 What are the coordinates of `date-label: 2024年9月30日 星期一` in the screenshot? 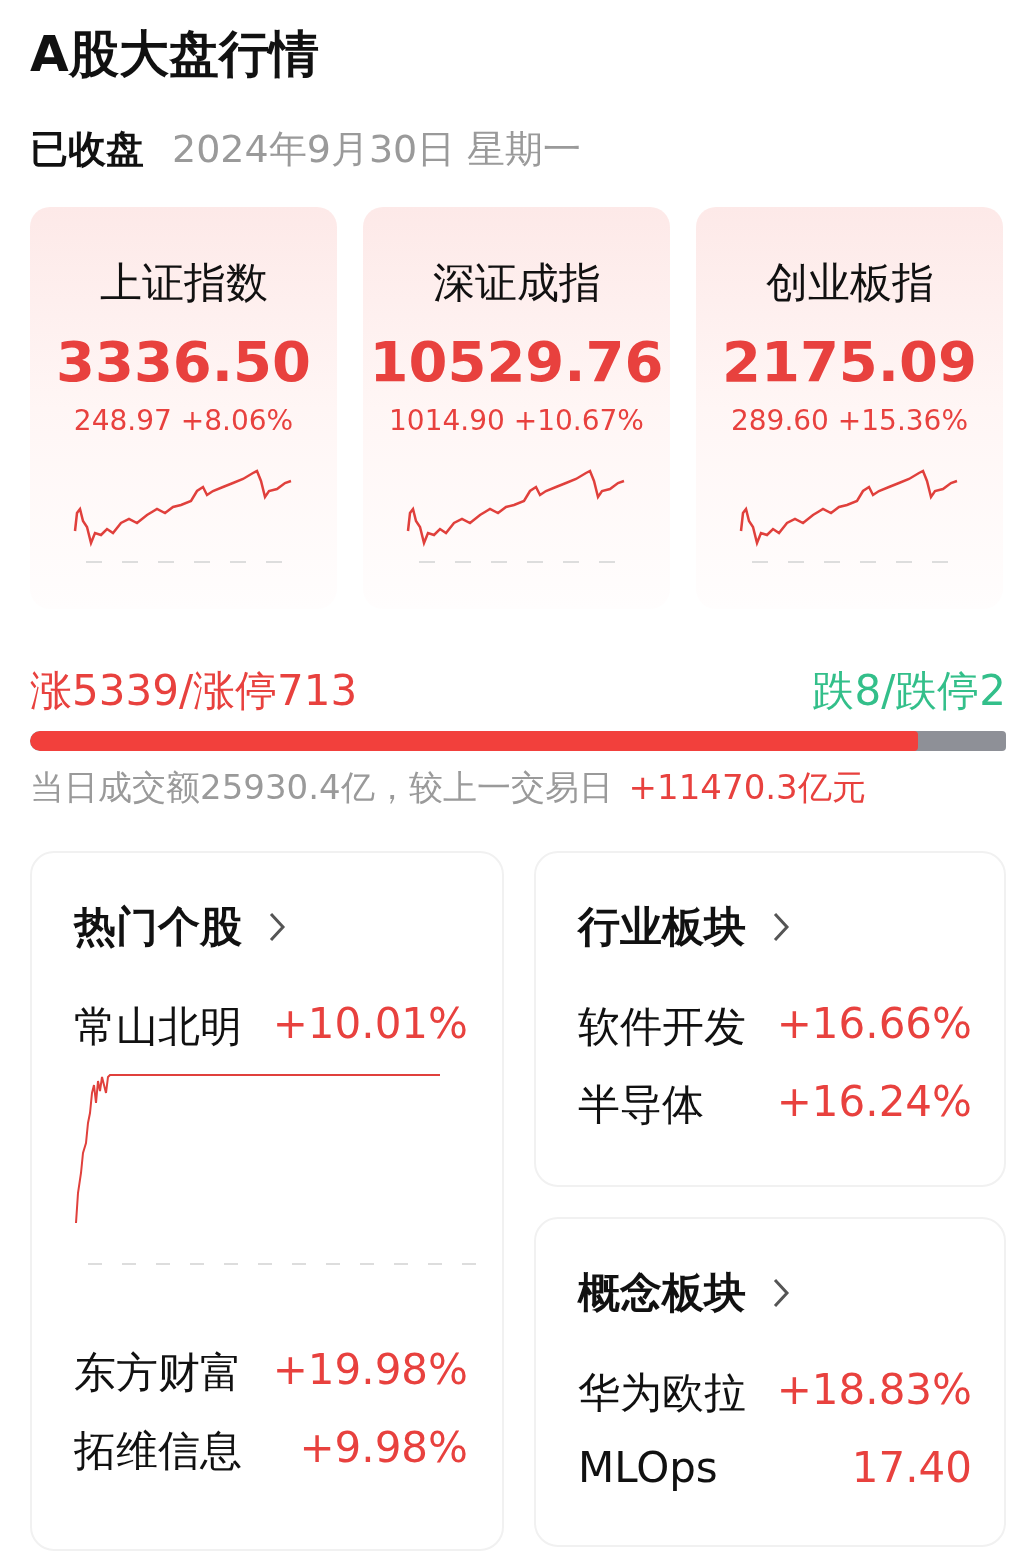 It's located at (377, 149).